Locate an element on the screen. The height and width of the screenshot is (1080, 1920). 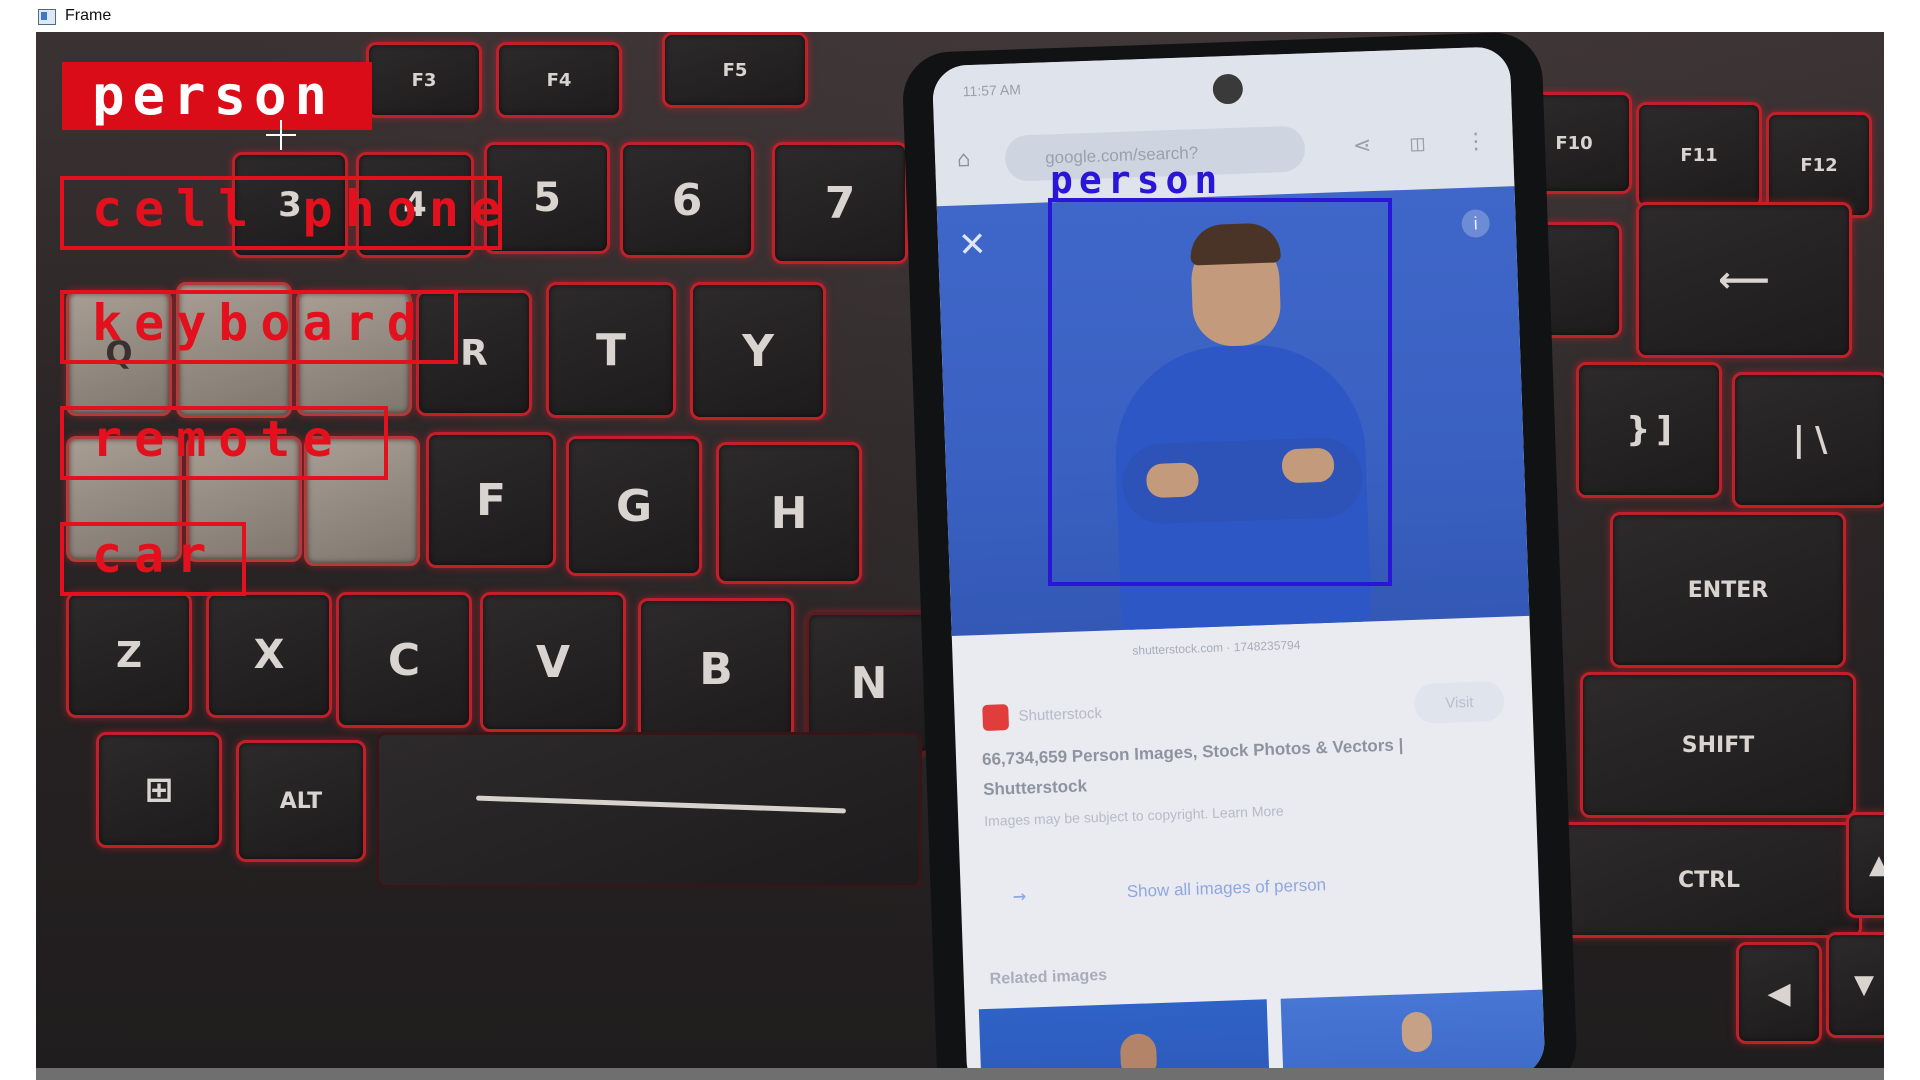
key-c: C is located at coordinates (404, 660).